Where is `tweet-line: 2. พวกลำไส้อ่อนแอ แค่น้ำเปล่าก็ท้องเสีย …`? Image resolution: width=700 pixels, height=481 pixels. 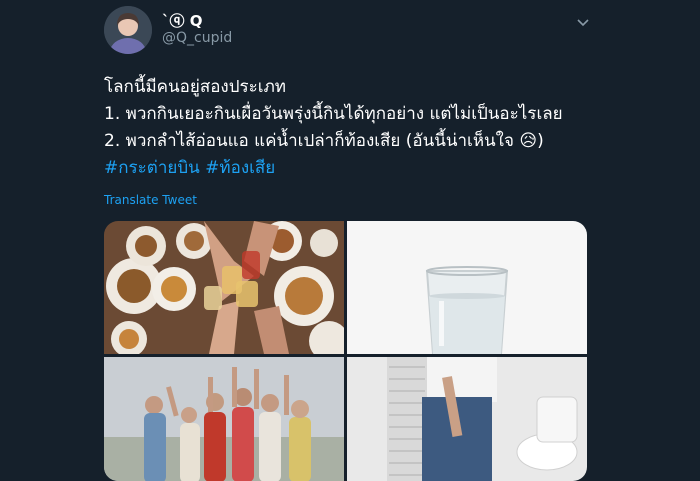
tweet-line: 2. พวกลำไส้อ่อนแอ แค่น้ำเปล่าก็ท้องเสีย … is located at coordinates (324, 141).